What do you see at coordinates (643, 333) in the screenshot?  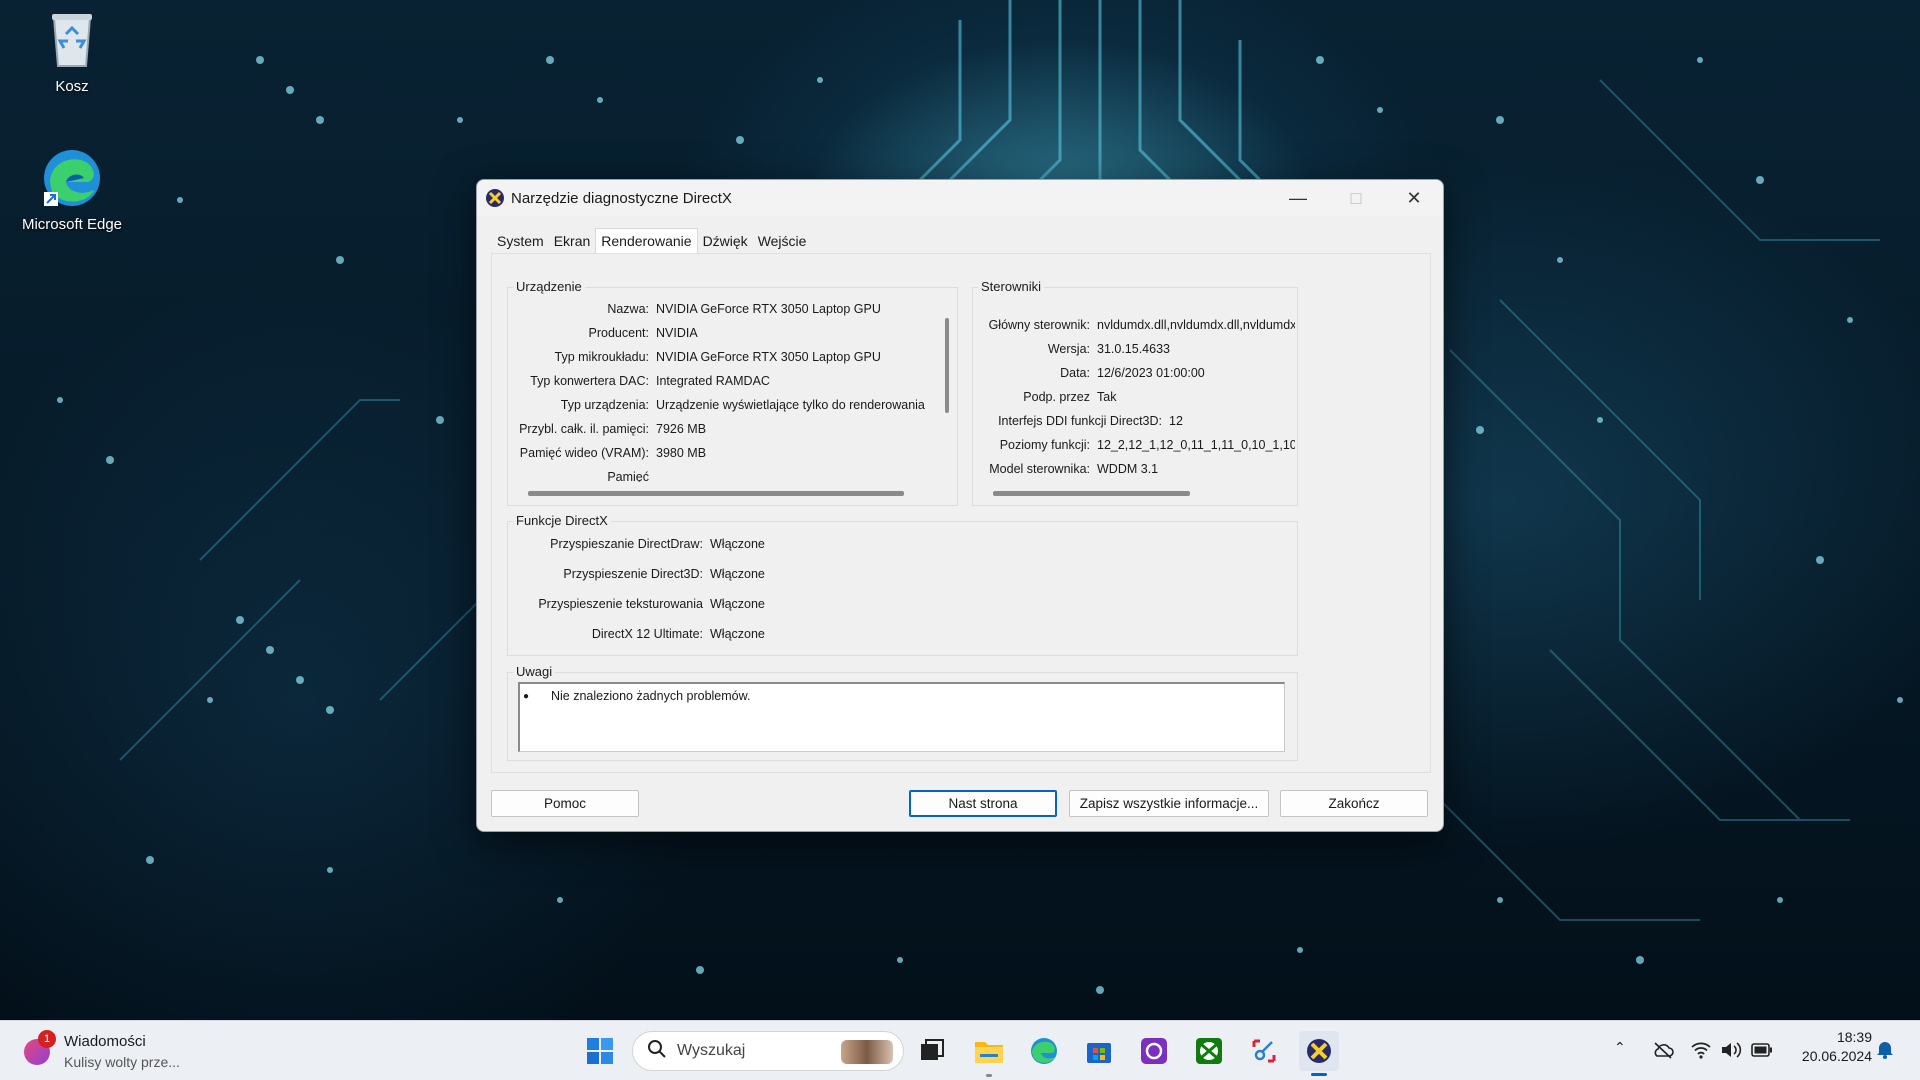 I see `device-row: Producent: NVIDIA` at bounding box center [643, 333].